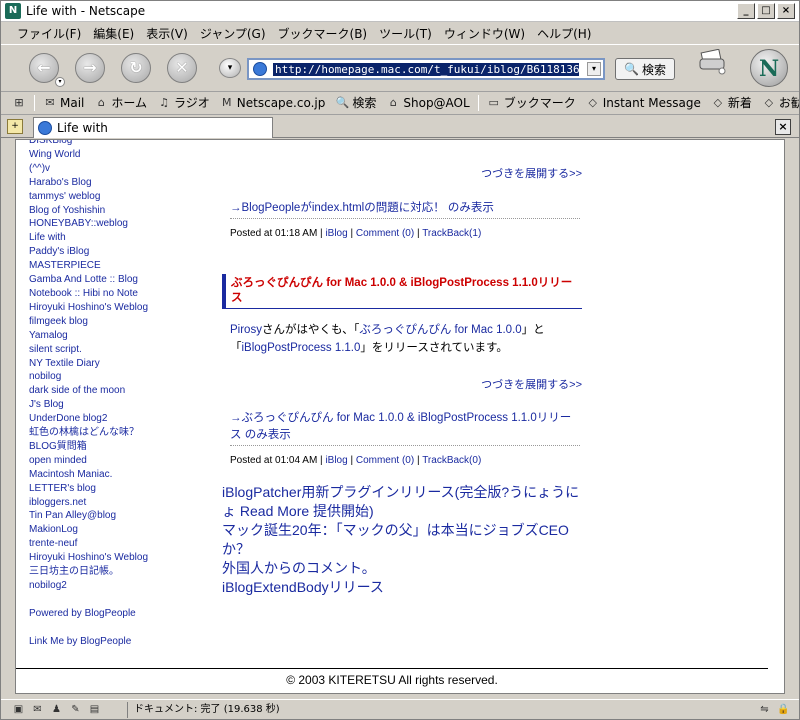  What do you see at coordinates (427, 103) in the screenshot?
I see `toolbar-shop: ⌂ Shop@AOL` at bounding box center [427, 103].